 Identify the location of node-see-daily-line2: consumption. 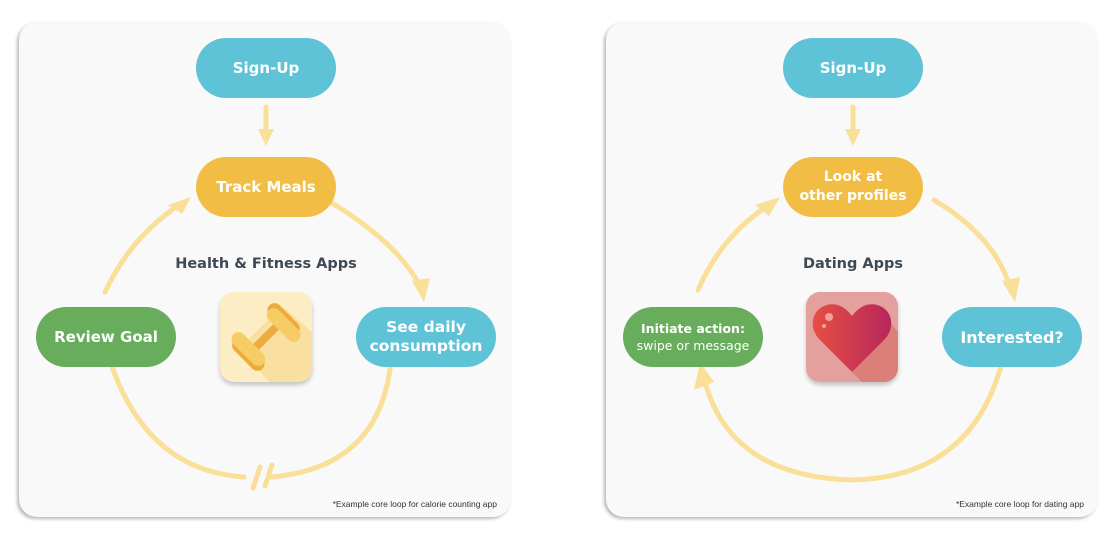
(426, 346).